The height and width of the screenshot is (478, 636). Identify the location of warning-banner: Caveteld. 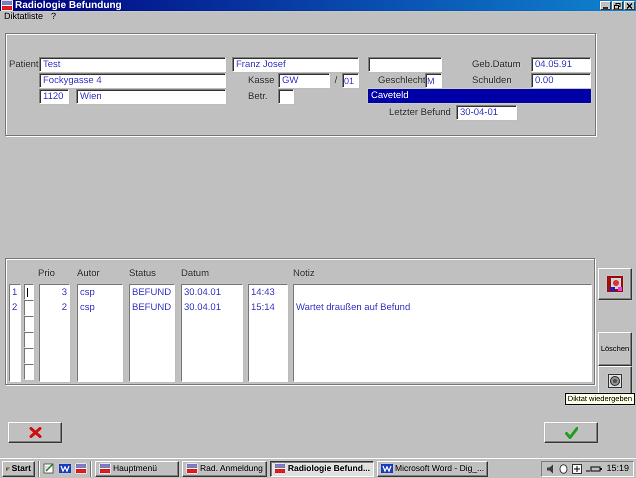
(479, 96).